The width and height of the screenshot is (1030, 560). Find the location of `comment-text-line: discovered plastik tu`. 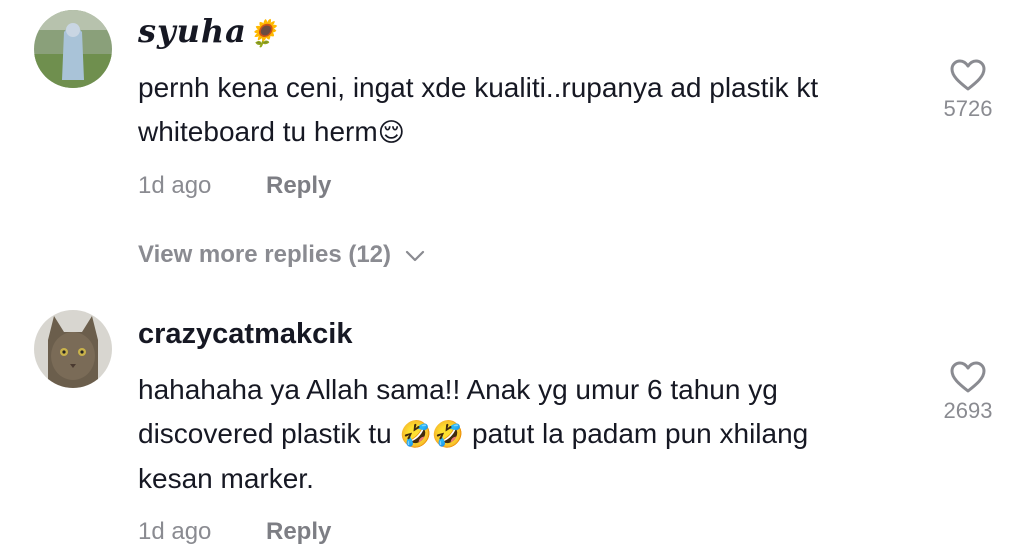

comment-text-line: discovered plastik tu is located at coordinates (269, 433).